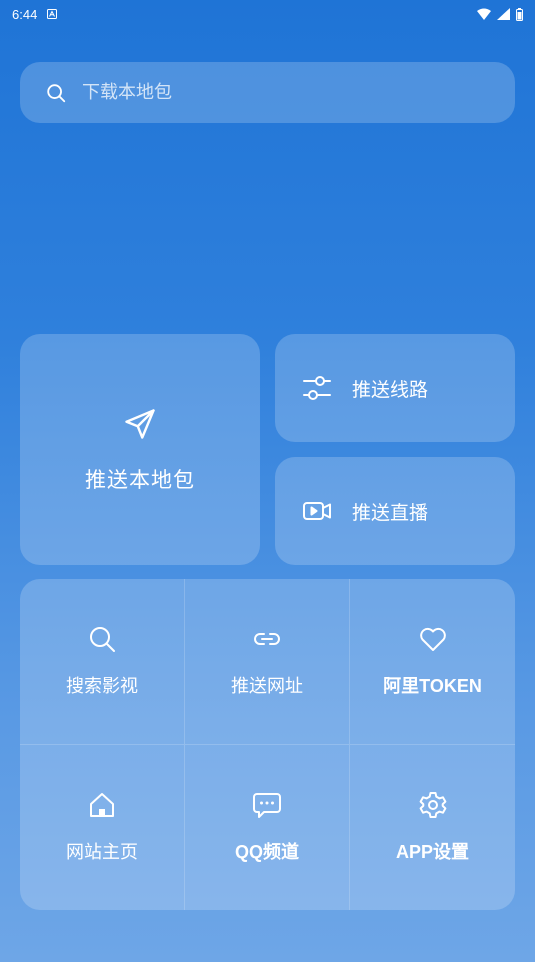 This screenshot has height=962, width=535. Describe the element at coordinates (317, 511) in the screenshot. I see `video-icon` at that location.